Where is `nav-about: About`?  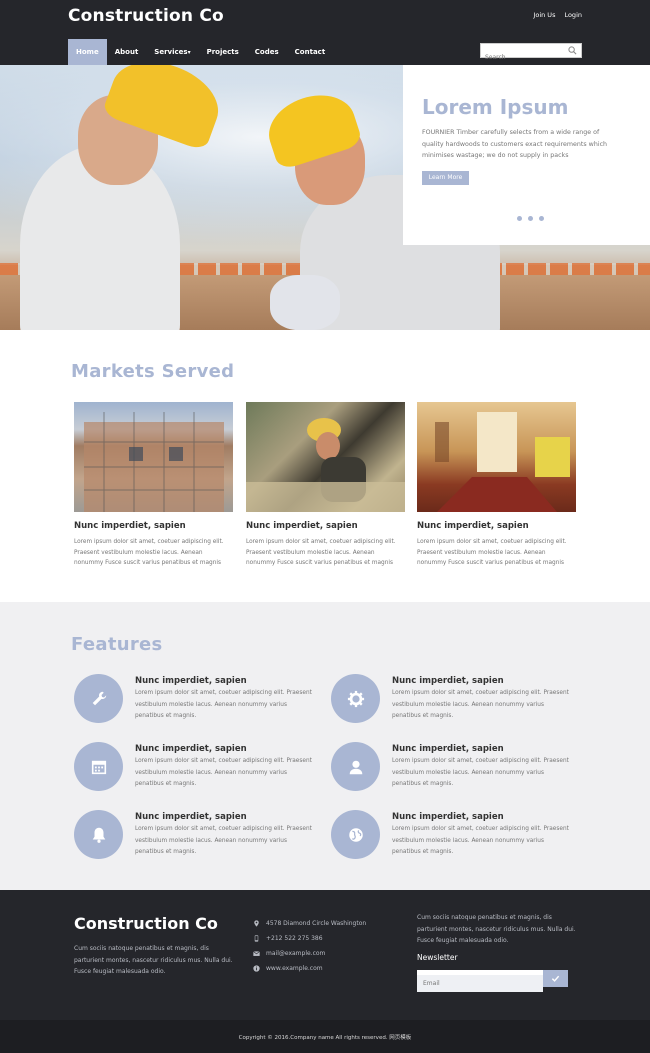
nav-about: About is located at coordinates (127, 52).